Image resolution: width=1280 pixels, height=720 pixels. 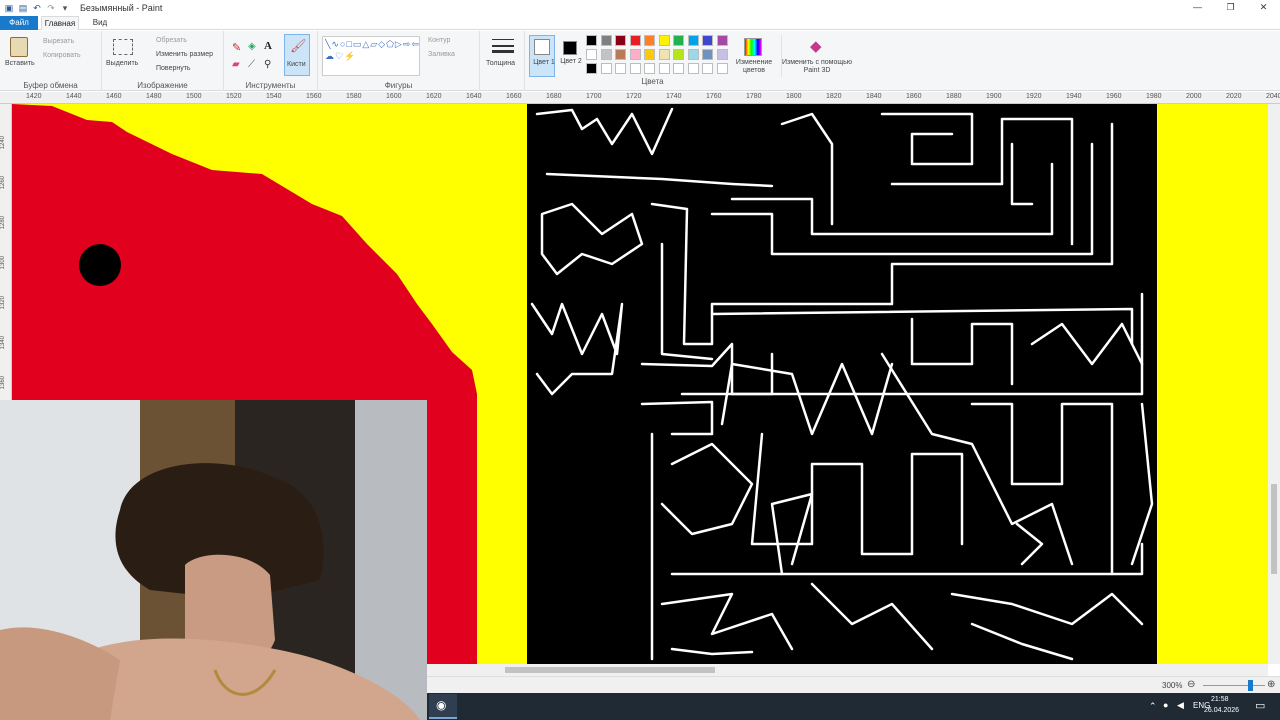 What do you see at coordinates (60, 23) in the screenshot?
I see `tab-home: Главная` at bounding box center [60, 23].